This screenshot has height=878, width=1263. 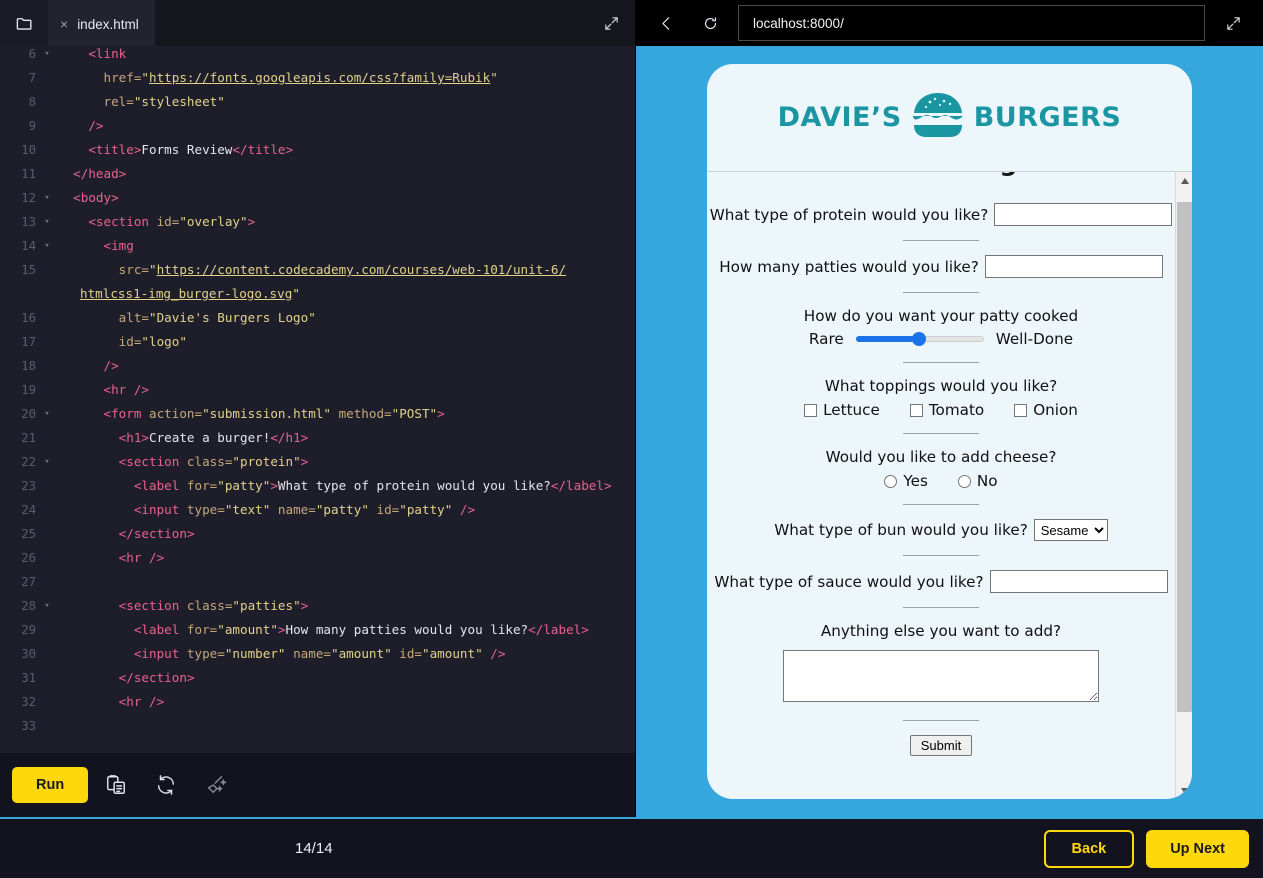 I want to click on preview-scrollbar, so click(x=1183, y=485).